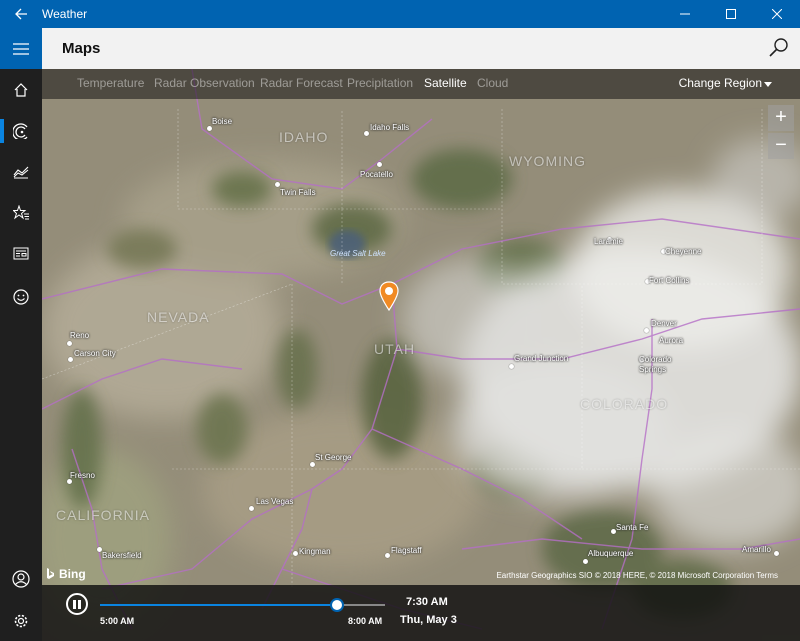 This screenshot has height=641, width=800. What do you see at coordinates (110, 84) in the screenshot?
I see `tab-temperature: Temperature` at bounding box center [110, 84].